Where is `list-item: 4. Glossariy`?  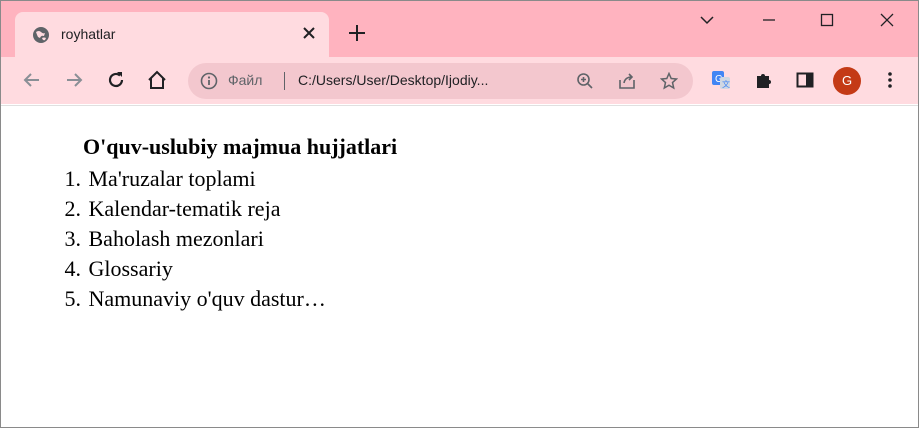
list-item: 4. Glossariy is located at coordinates (187, 269).